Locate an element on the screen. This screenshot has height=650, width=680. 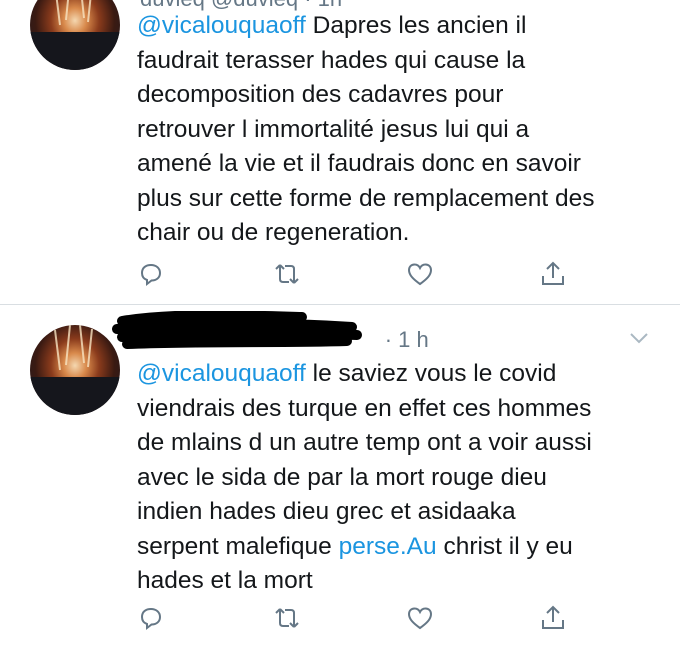
inline-link: perse.Au is located at coordinates (388, 546).